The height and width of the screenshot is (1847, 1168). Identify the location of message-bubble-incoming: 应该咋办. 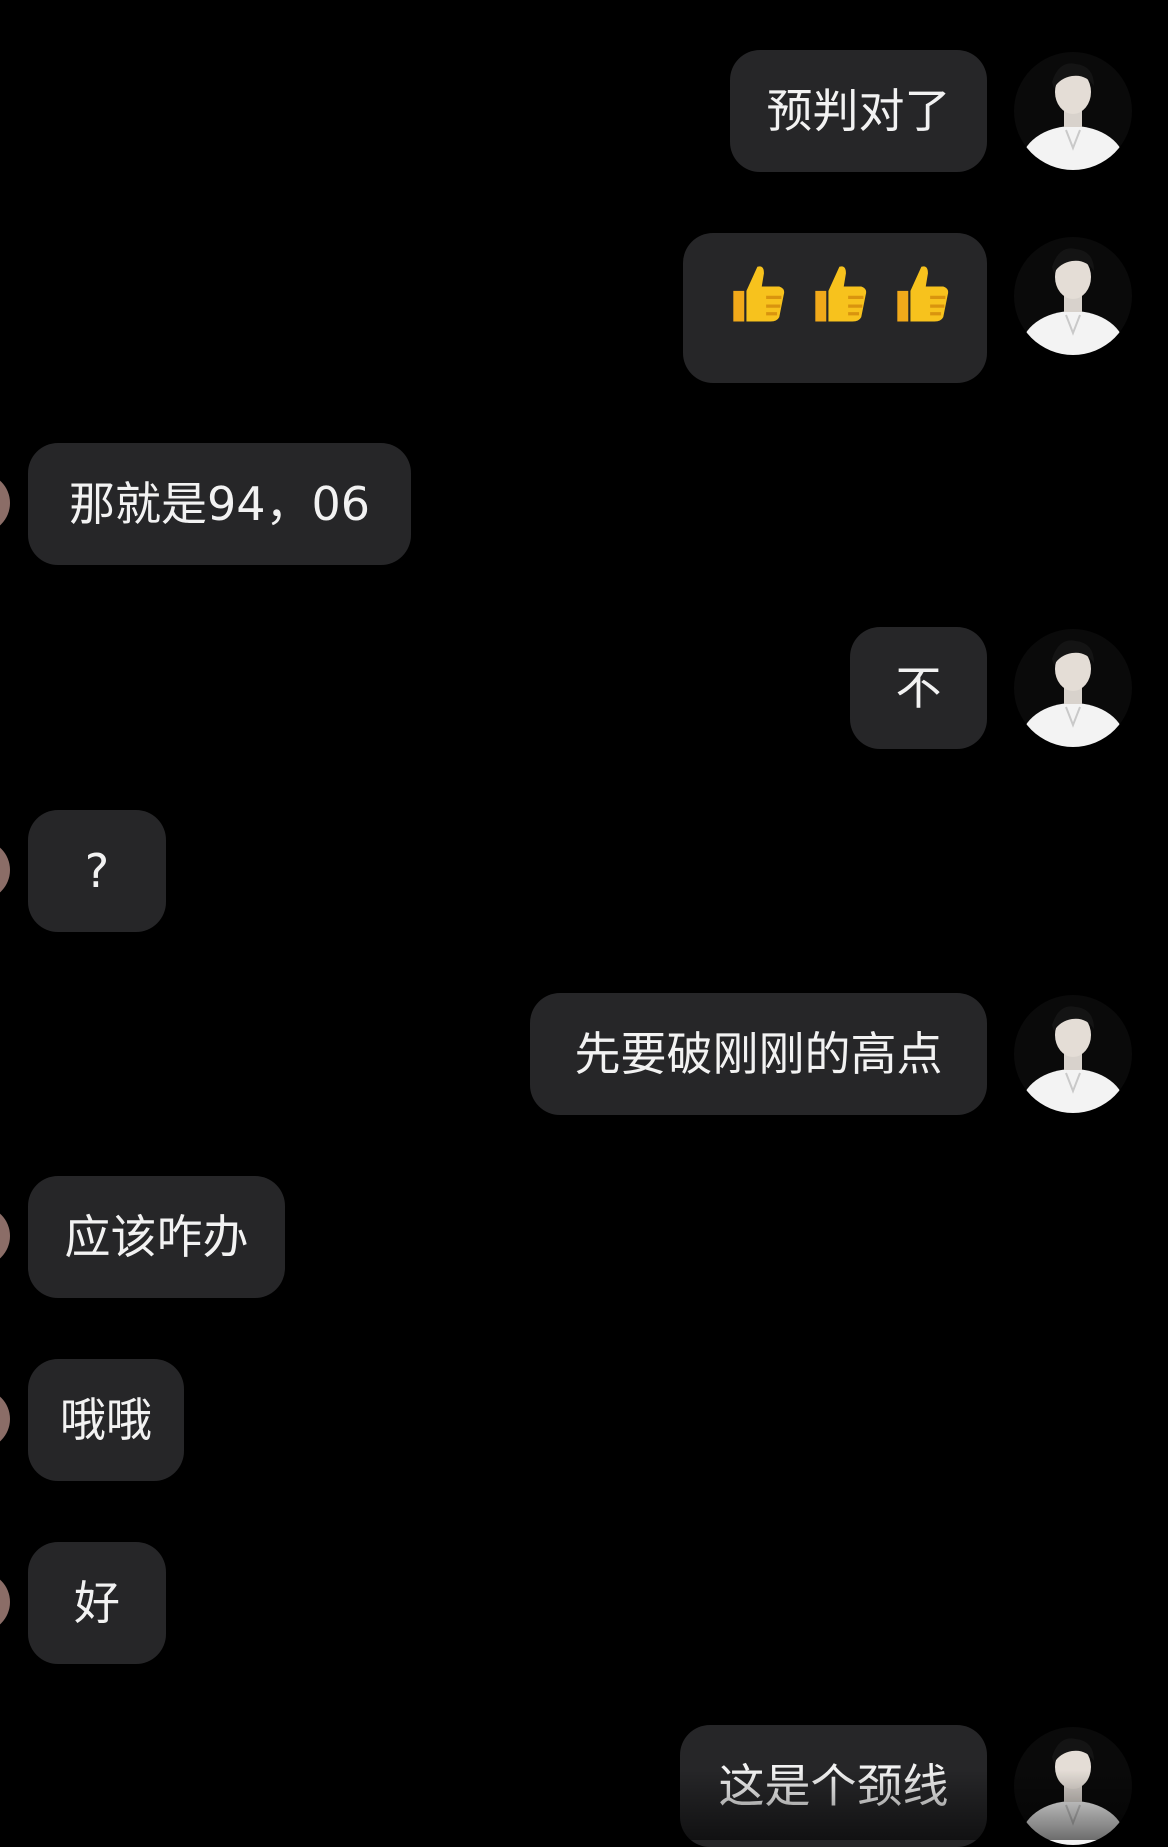
(156, 1237).